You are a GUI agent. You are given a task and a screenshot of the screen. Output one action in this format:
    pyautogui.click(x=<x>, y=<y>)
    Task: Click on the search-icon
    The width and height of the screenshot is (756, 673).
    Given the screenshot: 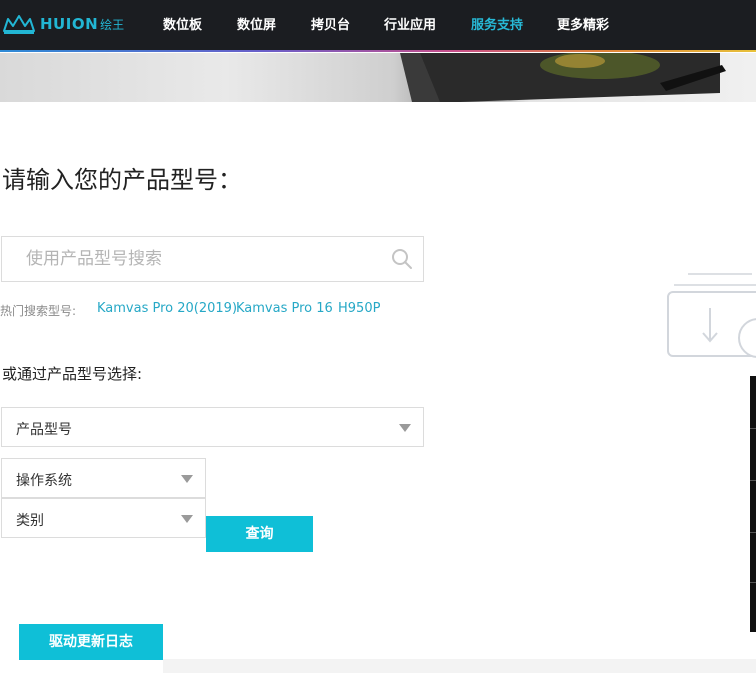 What is the action you would take?
    pyautogui.click(x=402, y=259)
    